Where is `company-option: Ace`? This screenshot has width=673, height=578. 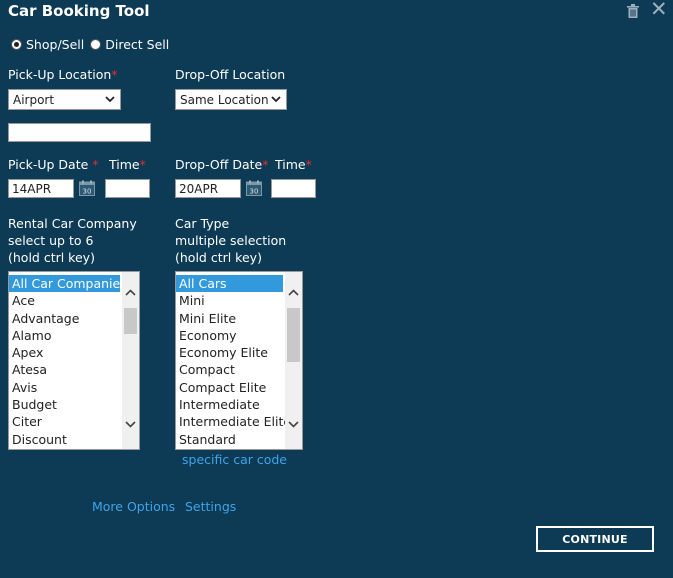 company-option: Ace is located at coordinates (64, 300).